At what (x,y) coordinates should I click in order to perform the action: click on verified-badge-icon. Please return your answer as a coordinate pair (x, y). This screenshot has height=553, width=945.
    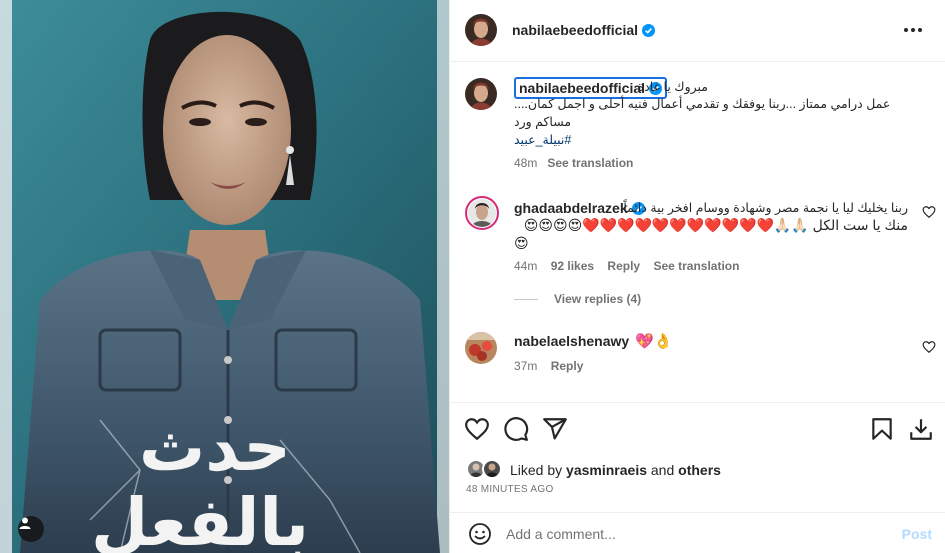
    Looking at the image, I should click on (649, 30).